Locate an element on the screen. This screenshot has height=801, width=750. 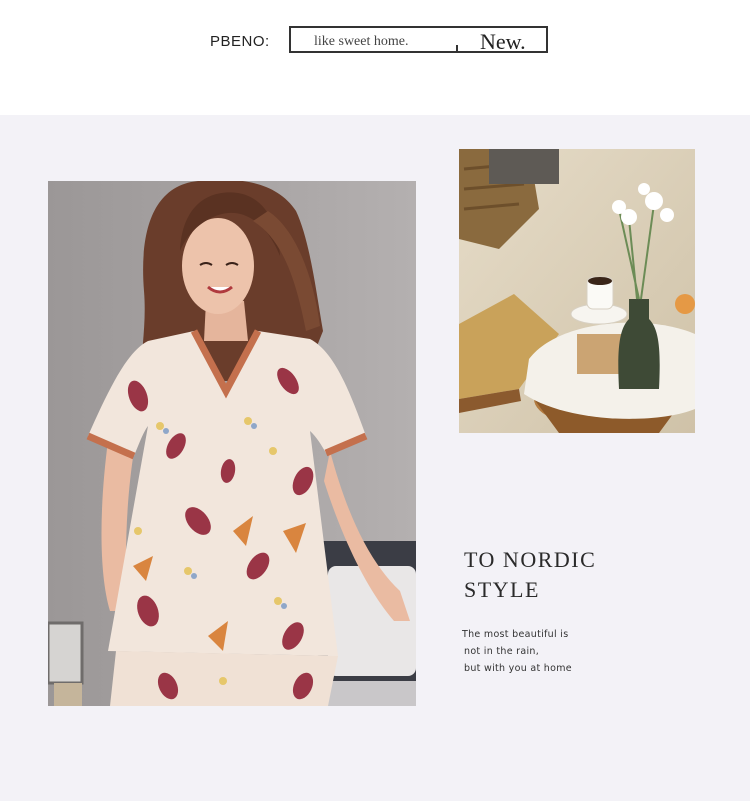
tagline-text: like sweet home. is located at coordinates (361, 41).